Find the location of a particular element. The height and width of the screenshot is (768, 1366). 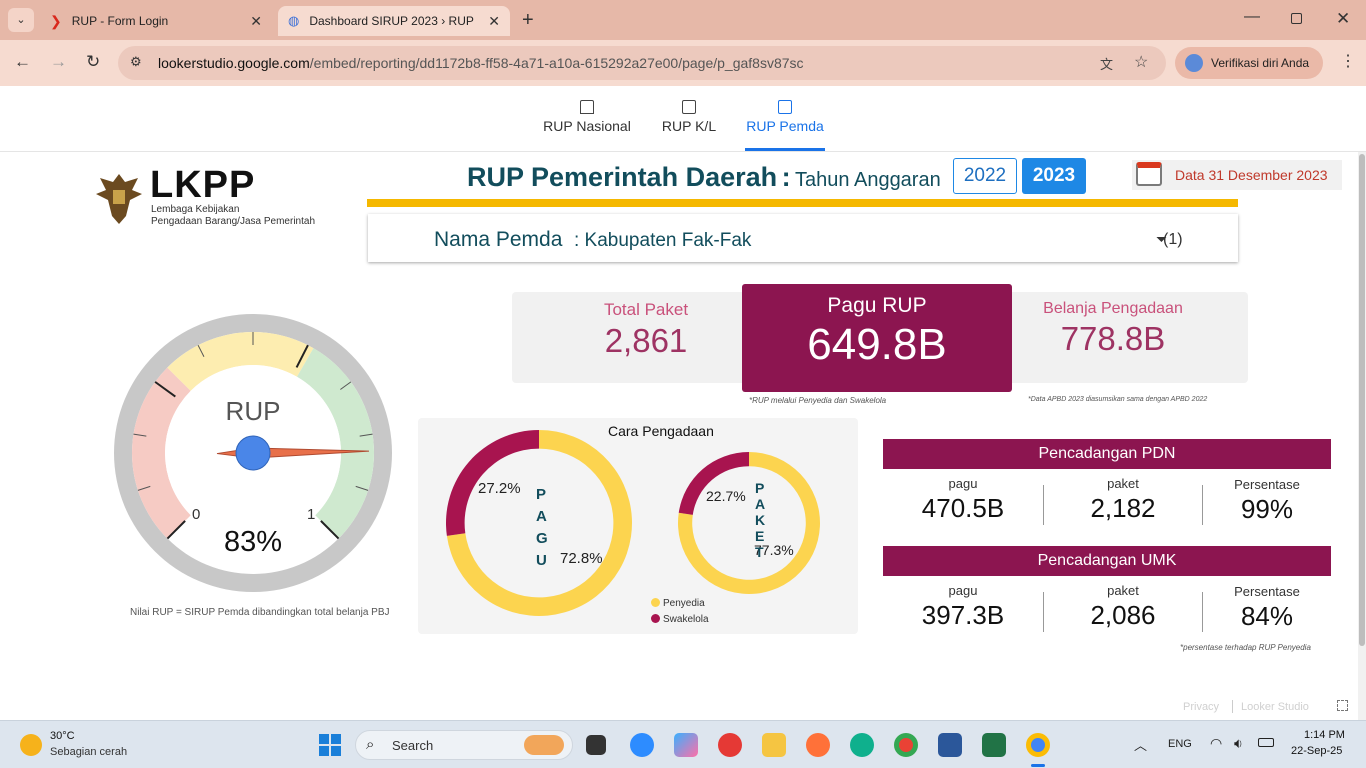

umk-pct-label: Persentase is located at coordinates (1267, 591).